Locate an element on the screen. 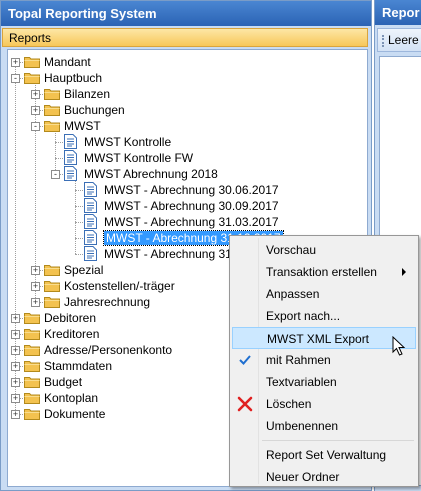 The width and height of the screenshot is (421, 491). menu-item-mwst-xml-export: MWST XML Export is located at coordinates (324, 338).